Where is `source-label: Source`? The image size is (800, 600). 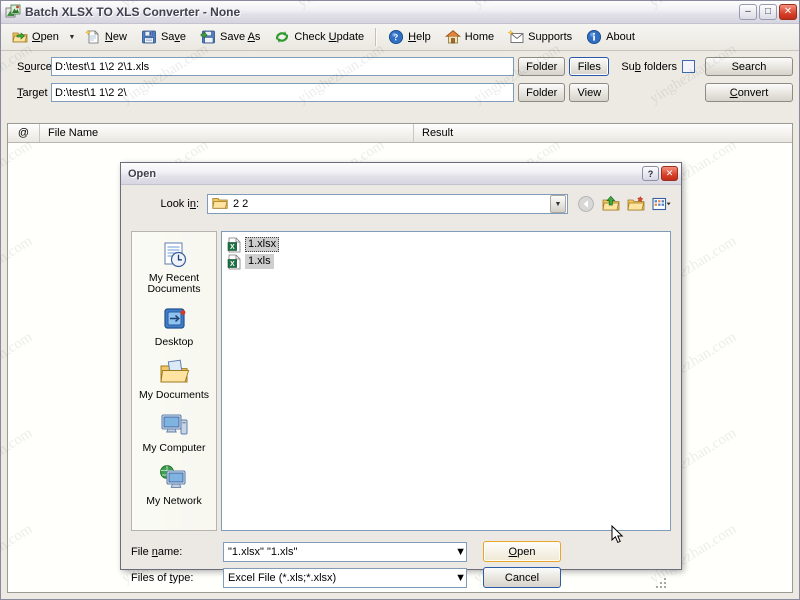 source-label: Source is located at coordinates (34, 66).